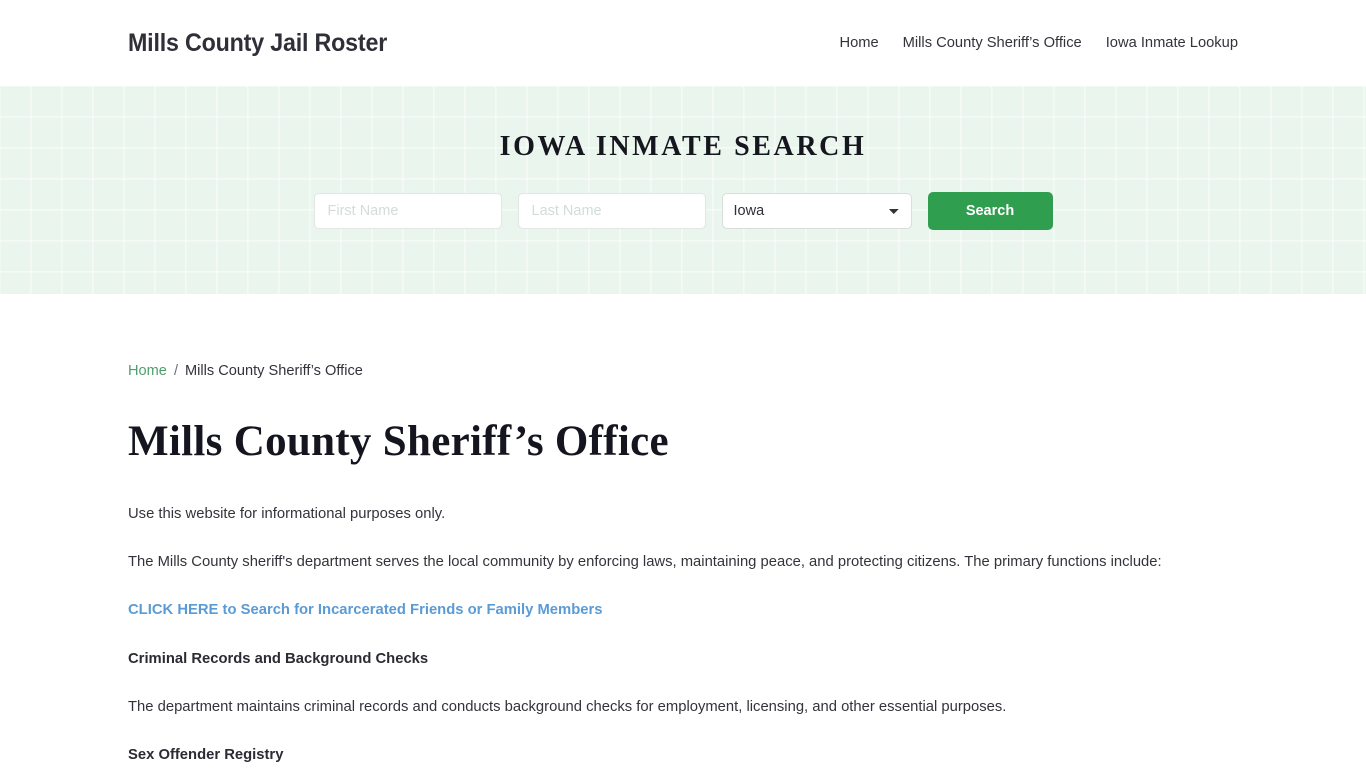  I want to click on inmate-search-form: Iowa Search, so click(683, 211).